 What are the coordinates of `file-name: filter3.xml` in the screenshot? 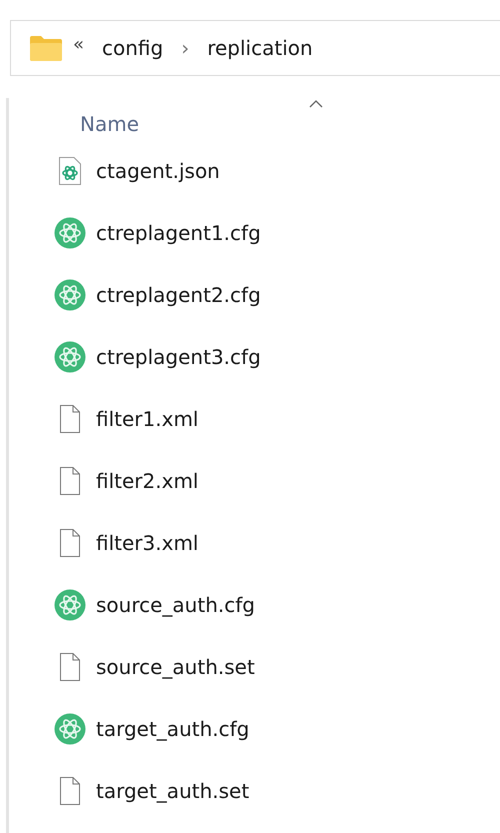 It's located at (147, 543).